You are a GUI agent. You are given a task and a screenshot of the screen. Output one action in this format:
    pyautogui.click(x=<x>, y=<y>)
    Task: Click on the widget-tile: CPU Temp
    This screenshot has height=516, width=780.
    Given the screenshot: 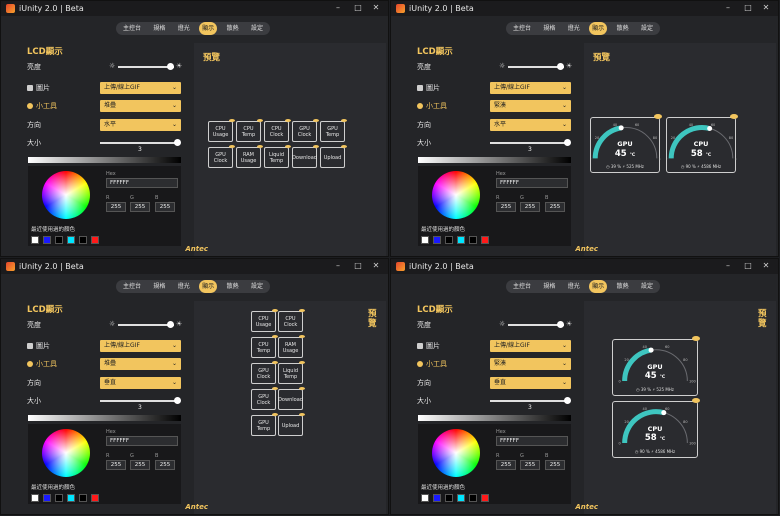 What is the action you would take?
    pyautogui.click(x=249, y=130)
    